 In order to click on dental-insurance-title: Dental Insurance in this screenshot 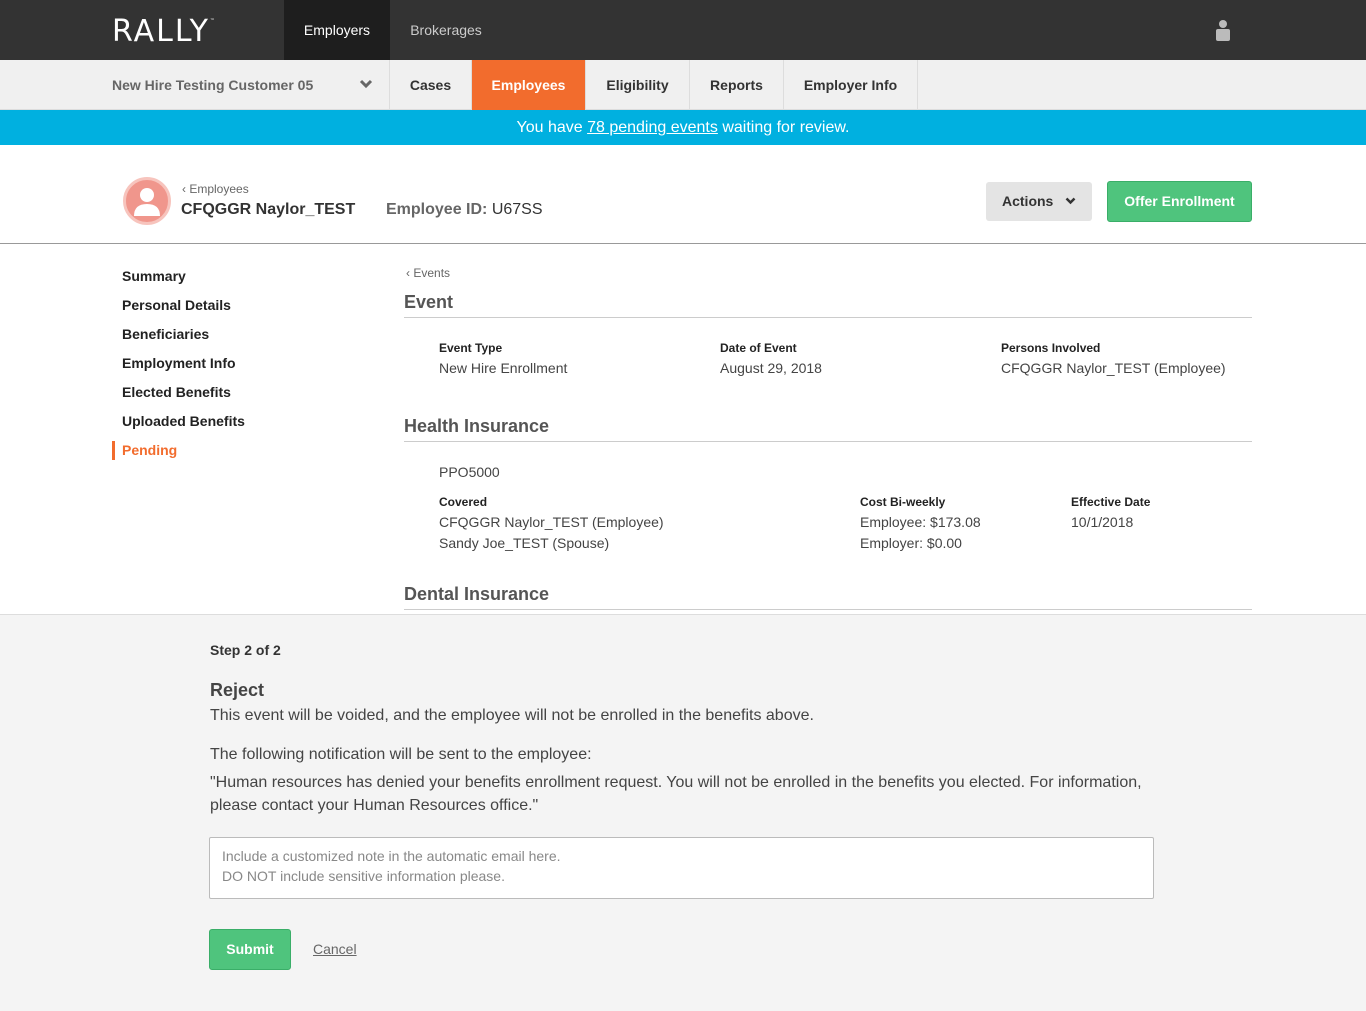, I will do `click(828, 597)`.